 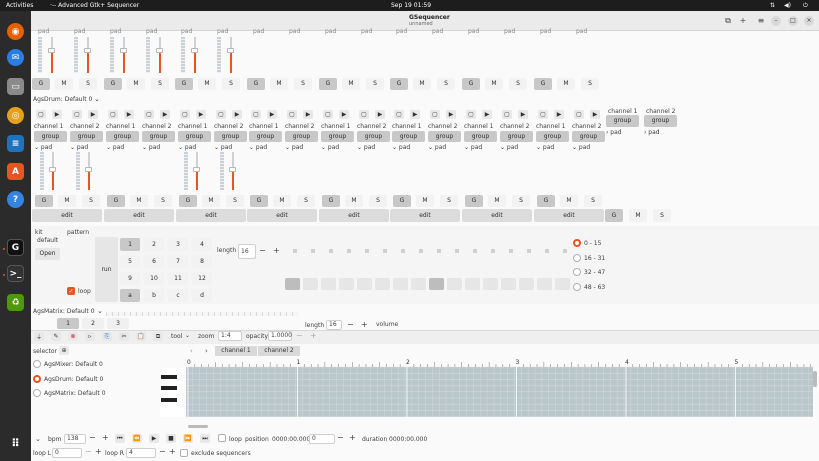 What do you see at coordinates (340, 437) in the screenshot?
I see `position-minus: −` at bounding box center [340, 437].